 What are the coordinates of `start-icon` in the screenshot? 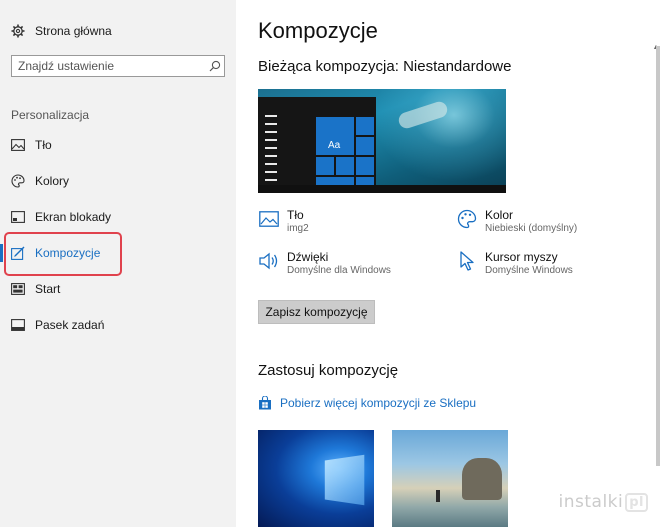 It's located at (18, 289).